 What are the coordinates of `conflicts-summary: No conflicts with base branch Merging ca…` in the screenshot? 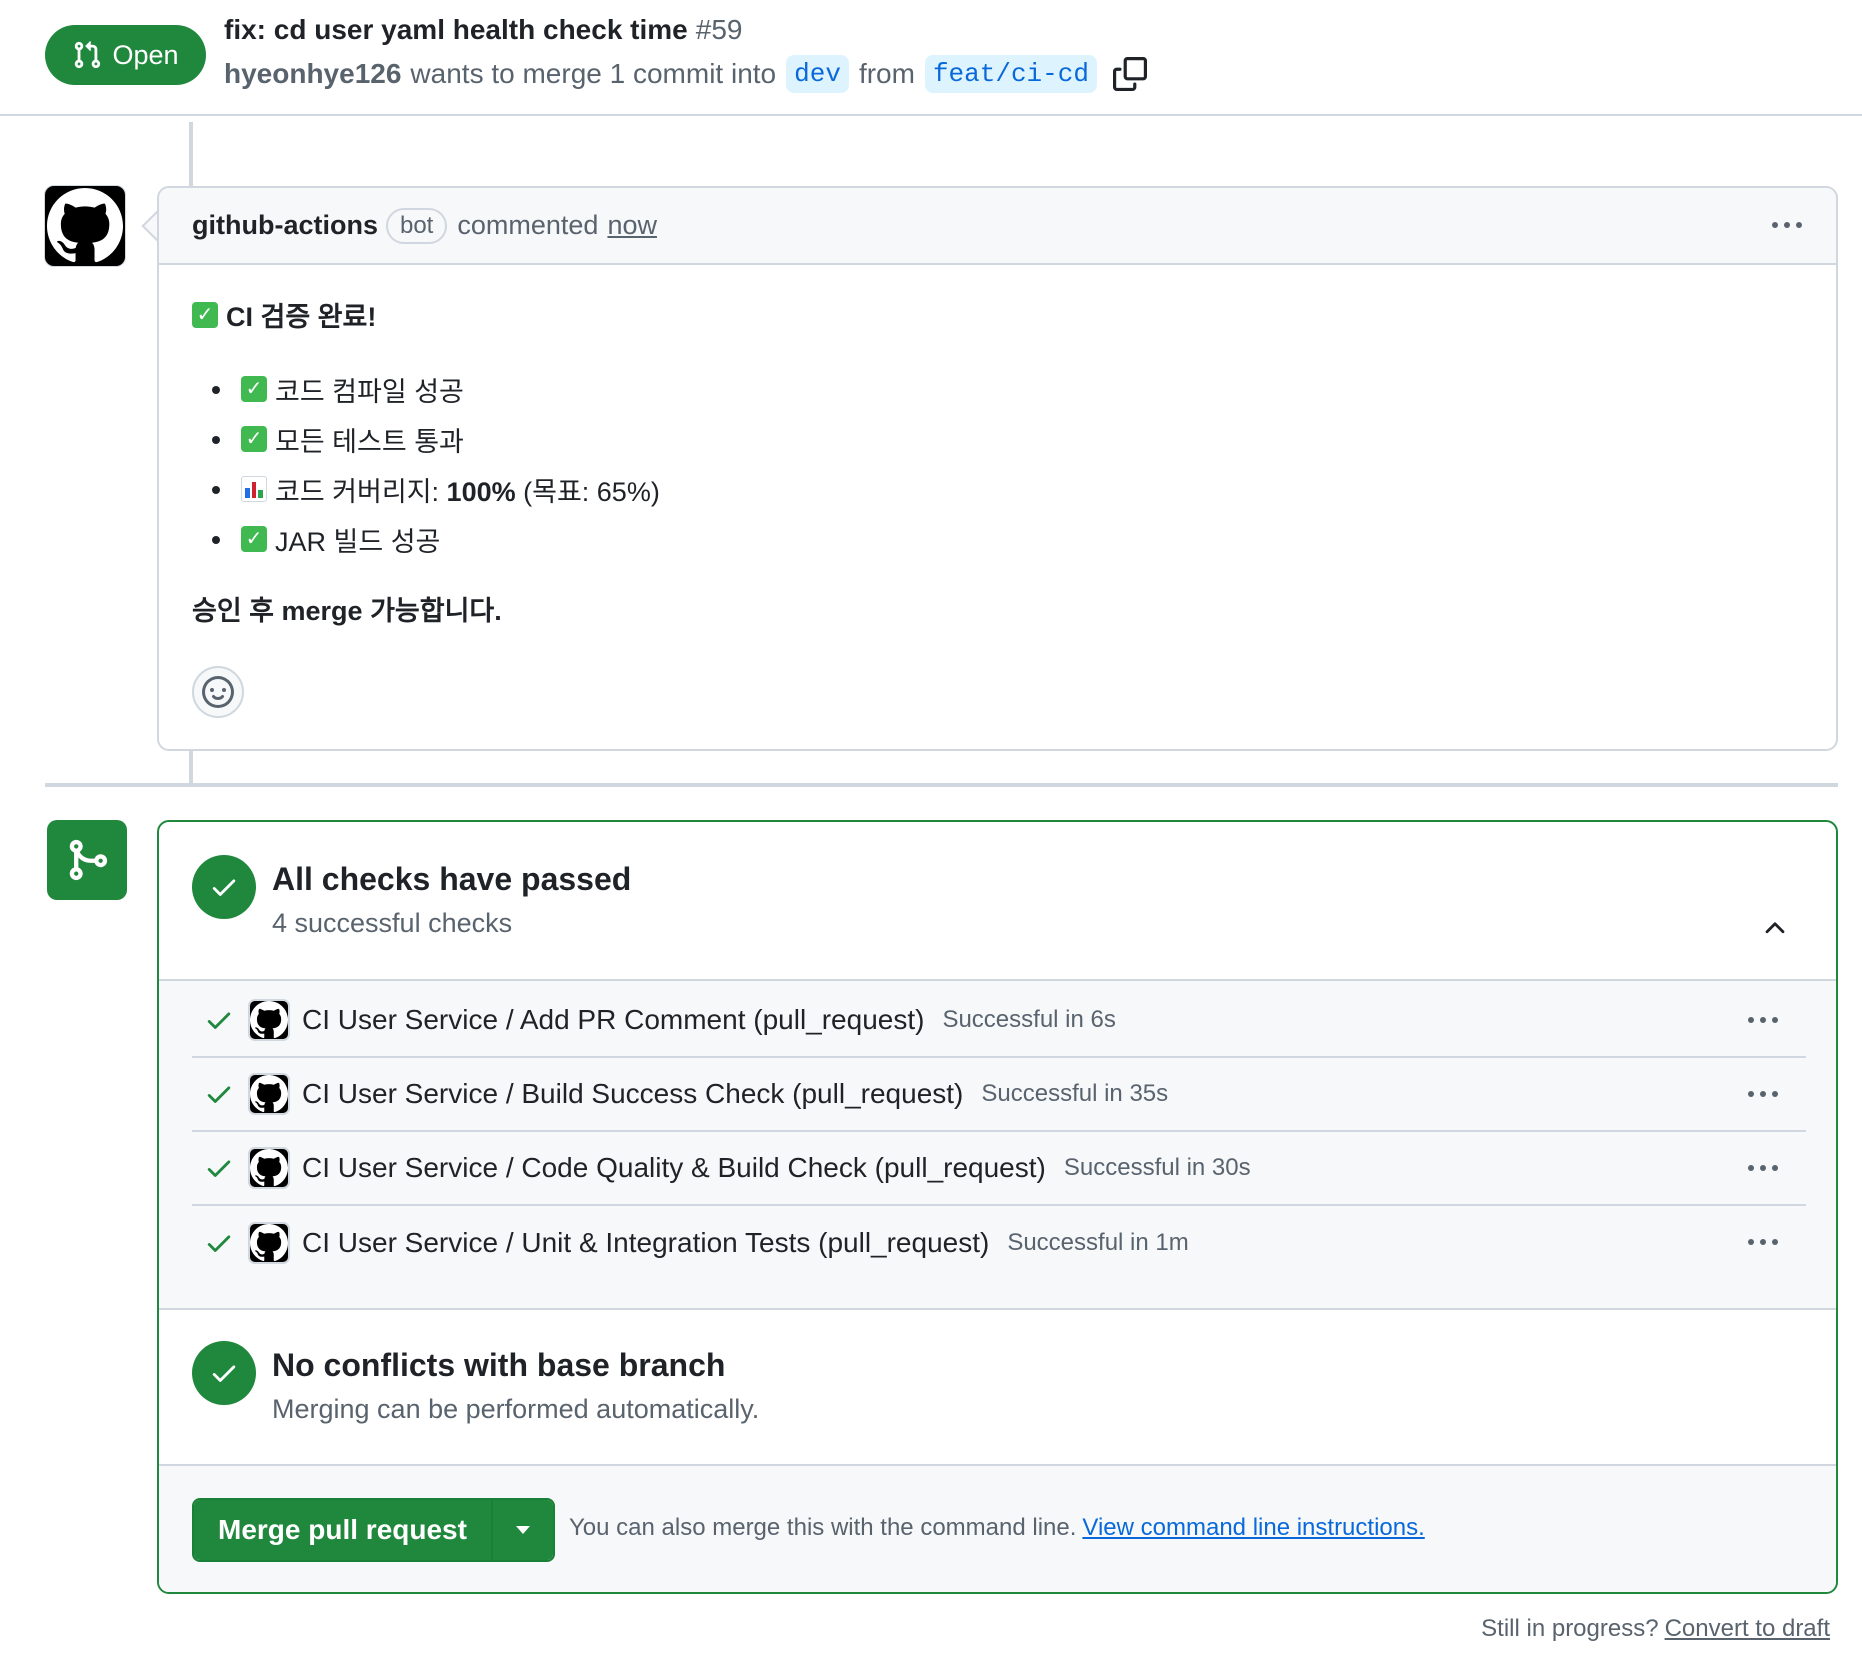 It's located at (997, 1383).